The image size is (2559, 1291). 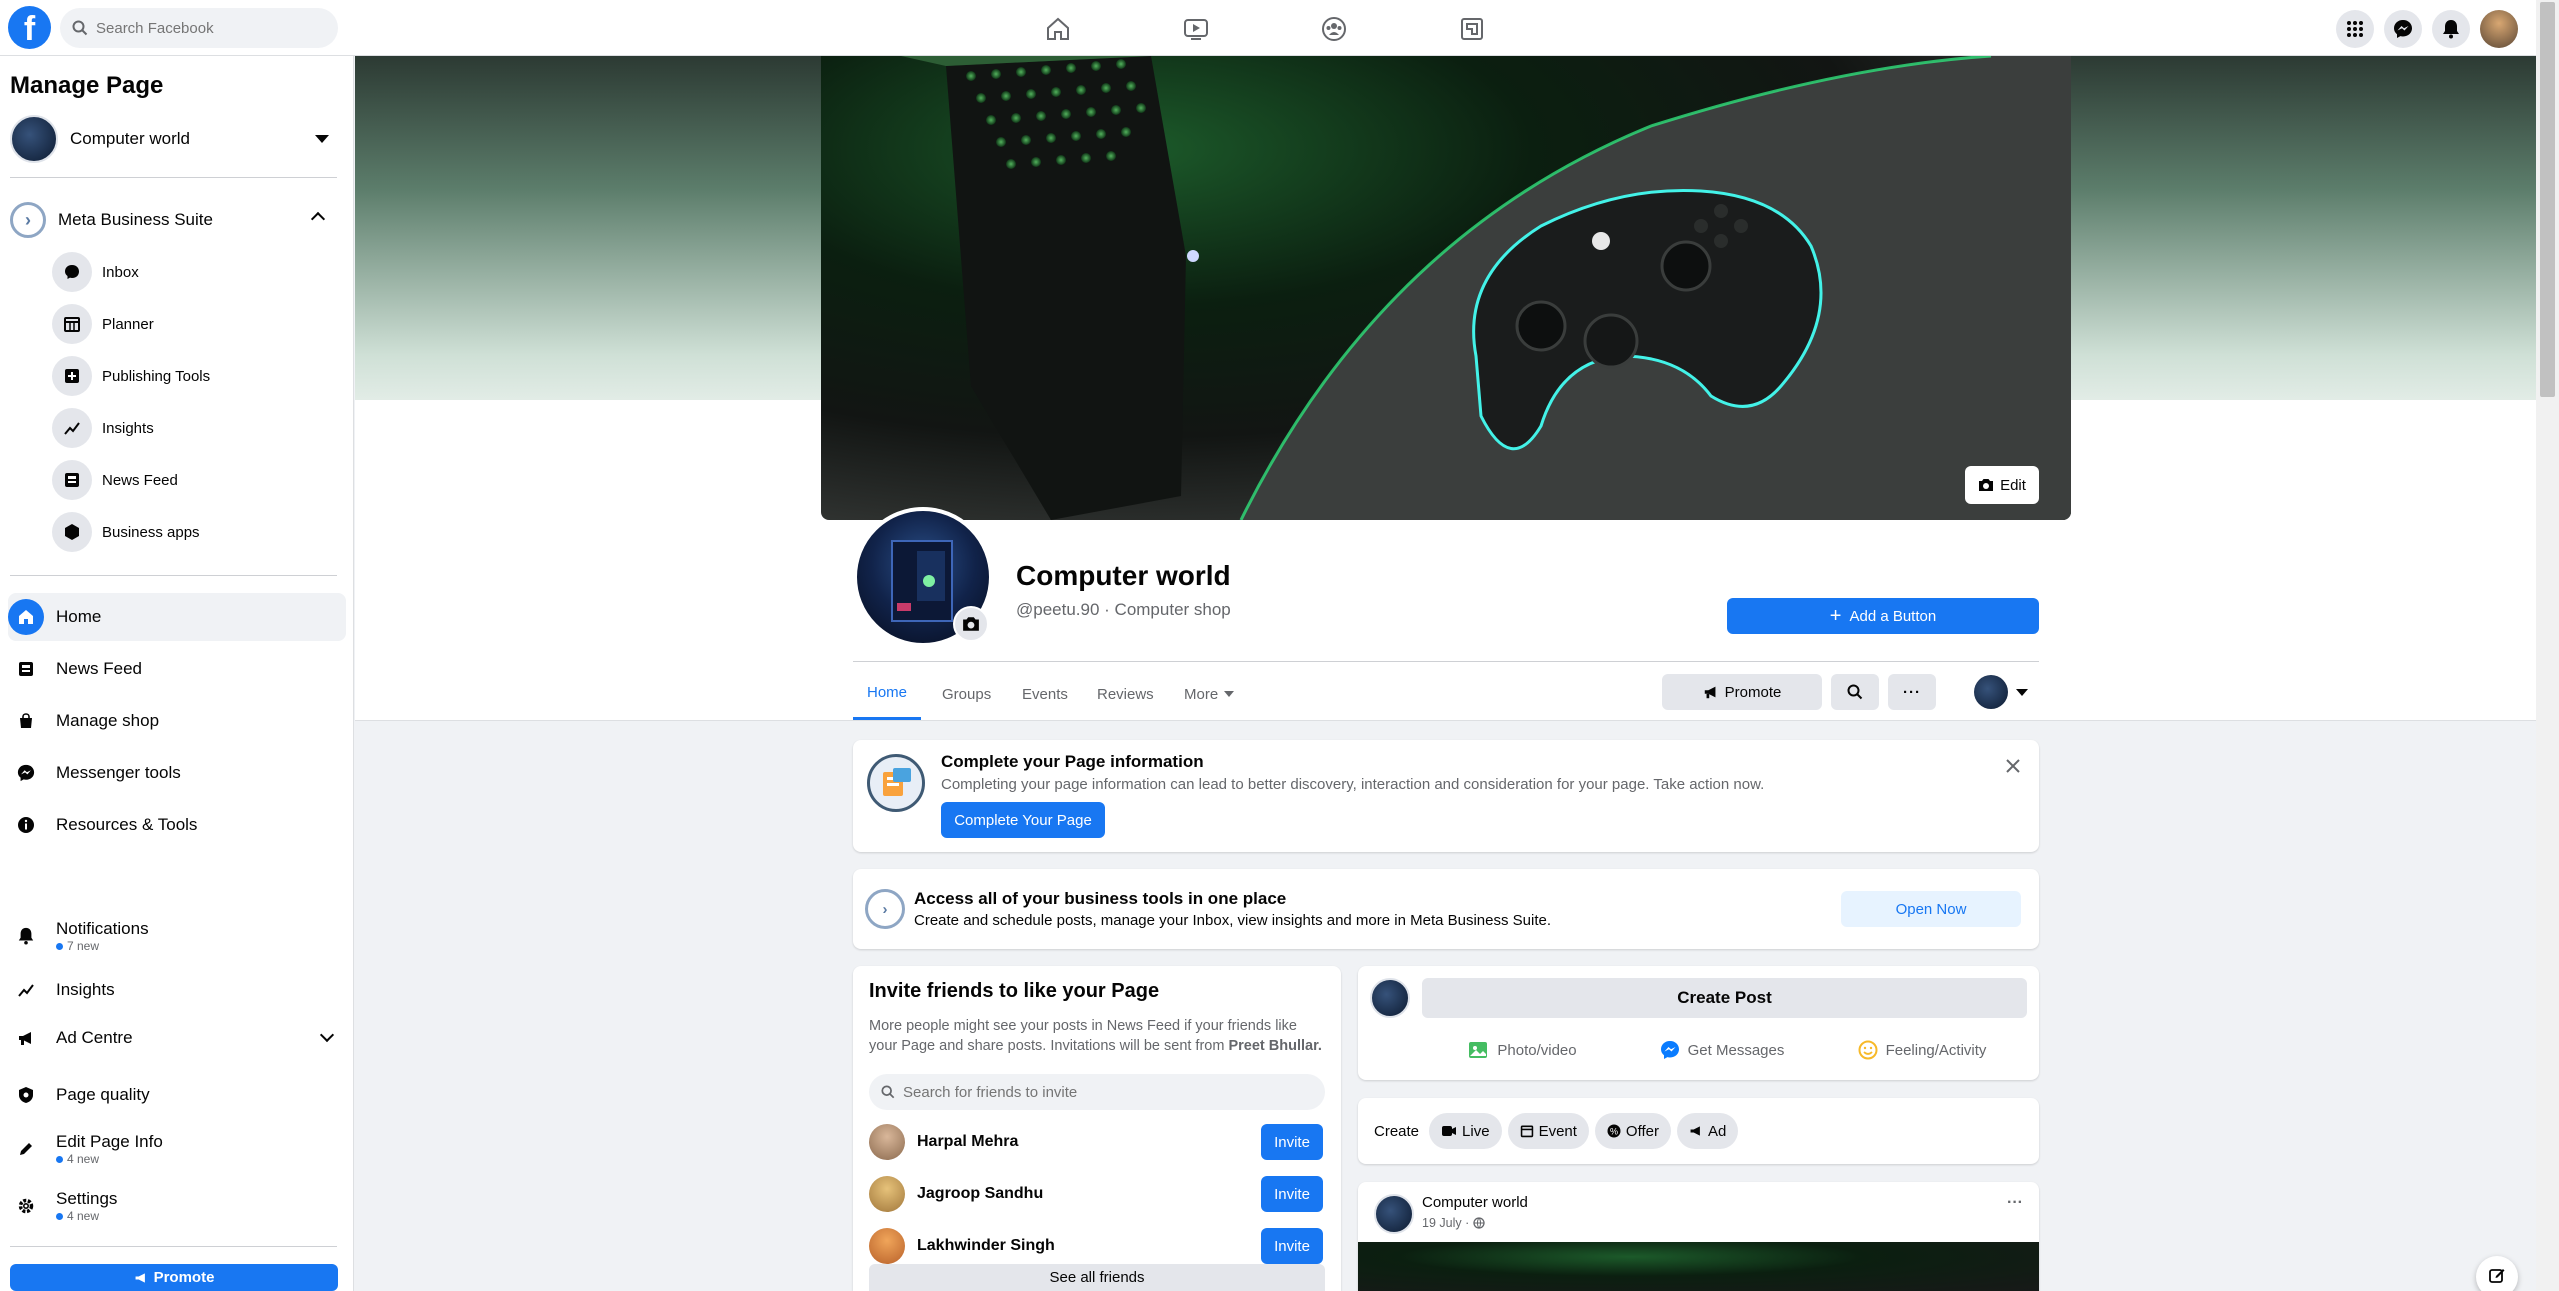 What do you see at coordinates (29, 27) in the screenshot?
I see `facebook-logo: f` at bounding box center [29, 27].